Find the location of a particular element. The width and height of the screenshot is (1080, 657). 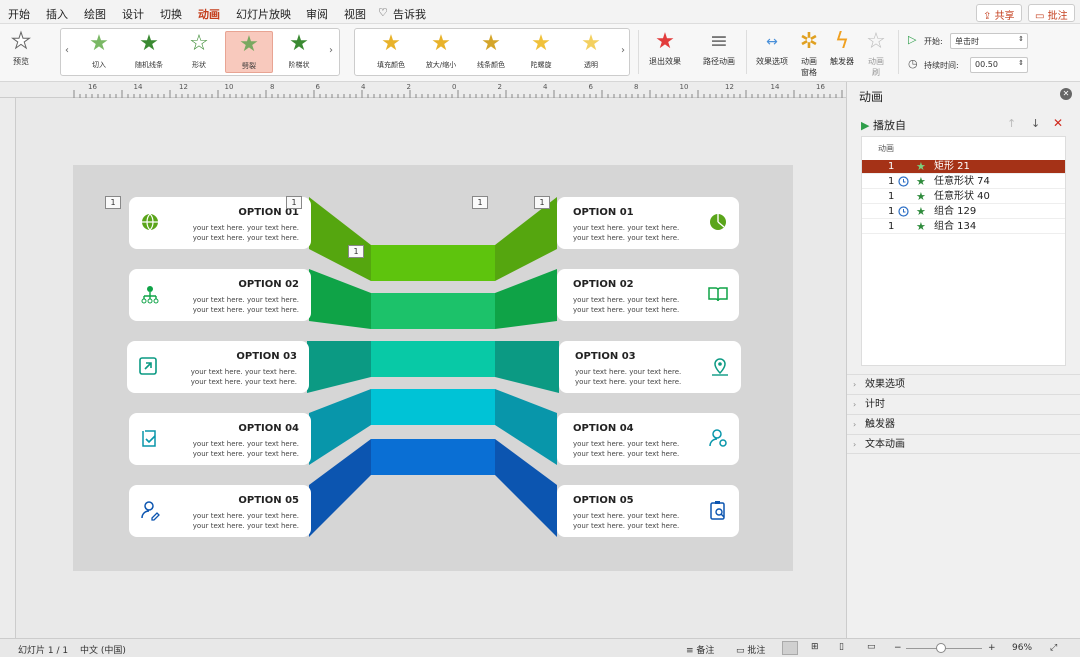

animation-pane-button: ✲ 动画窗格 is located at coordinates (809, 53).